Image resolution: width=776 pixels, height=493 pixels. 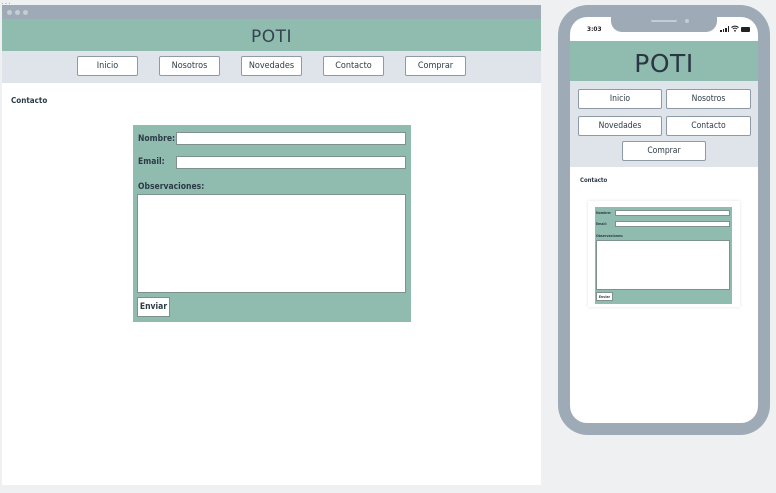 What do you see at coordinates (107, 66) in the screenshot?
I see `nav-inicio-button: Inicio` at bounding box center [107, 66].